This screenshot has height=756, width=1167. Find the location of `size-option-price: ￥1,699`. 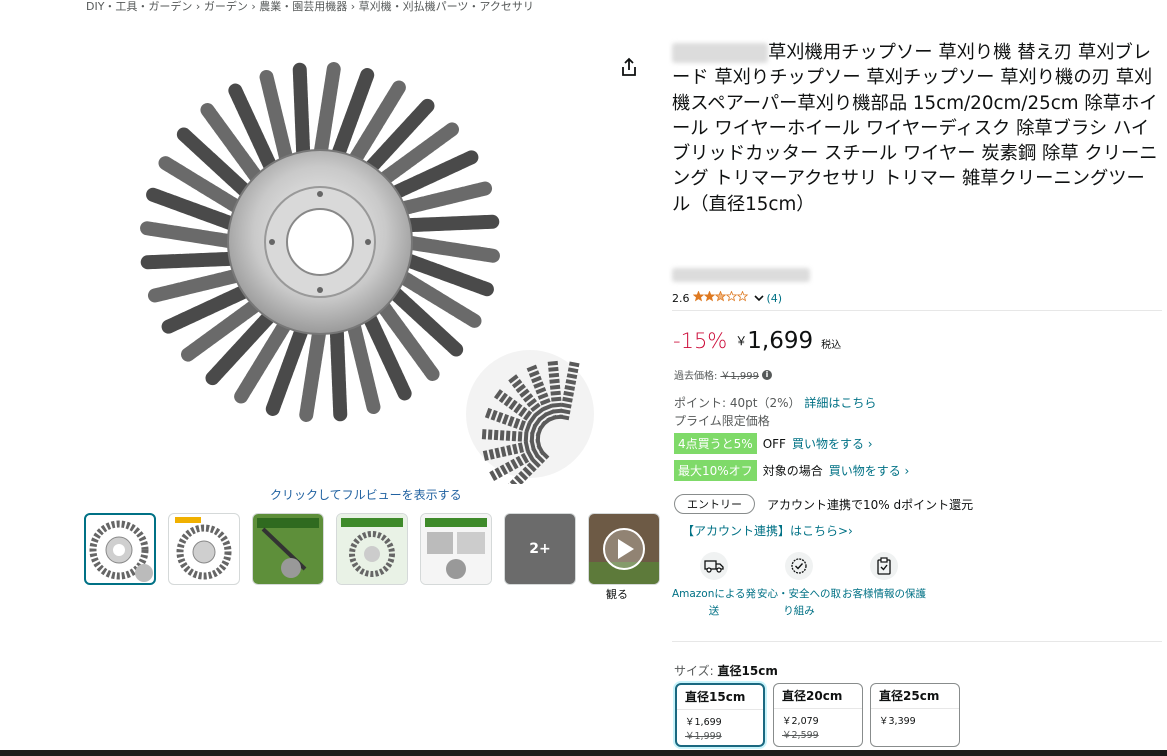

size-option-price: ￥1,699 is located at coordinates (703, 722).